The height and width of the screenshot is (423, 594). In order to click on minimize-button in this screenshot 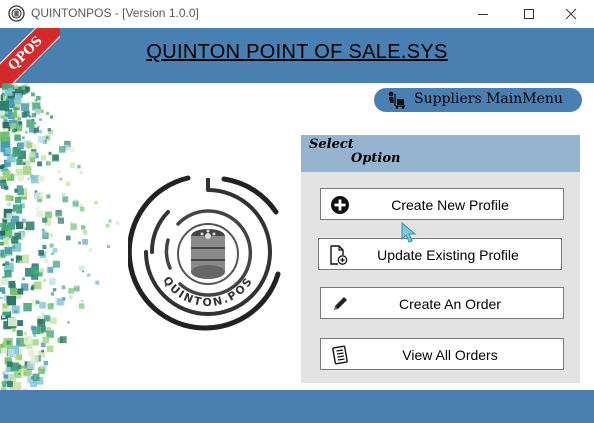, I will do `click(483, 14)`.